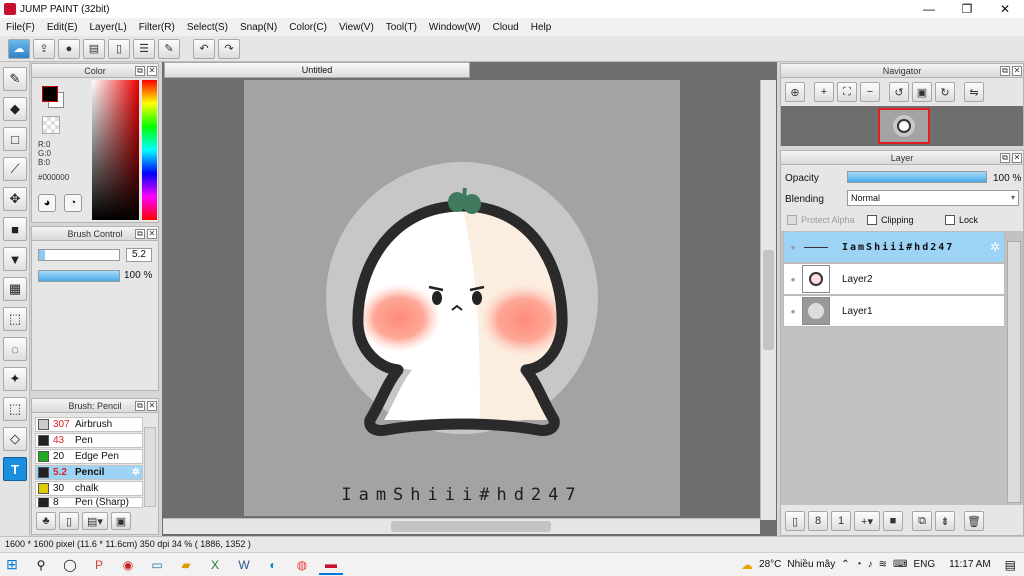 The image size is (1024, 576). Describe the element at coordinates (15, 259) in the screenshot. I see `bucket-tool-icon: ▼` at that location.